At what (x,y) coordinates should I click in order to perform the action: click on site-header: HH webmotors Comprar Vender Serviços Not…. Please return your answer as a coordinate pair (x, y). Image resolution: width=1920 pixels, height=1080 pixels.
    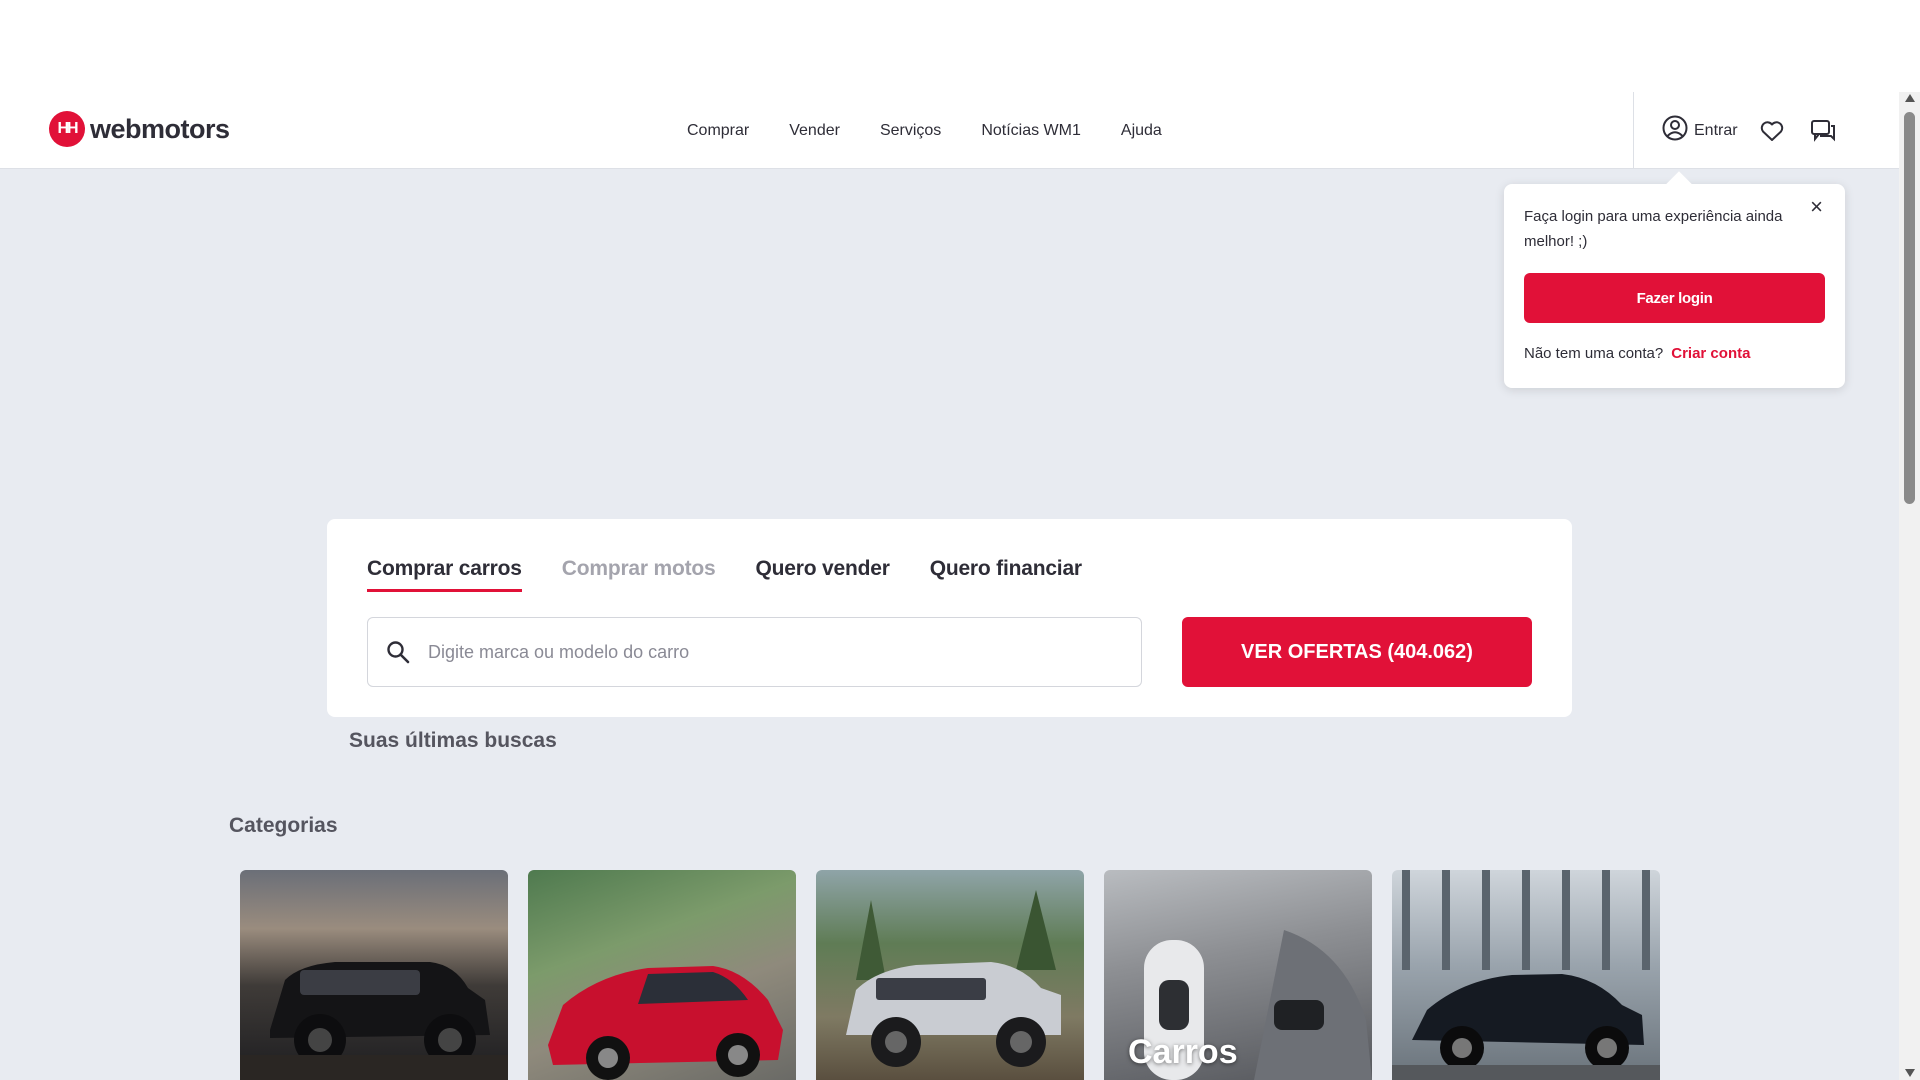
    Looking at the image, I should click on (960, 130).